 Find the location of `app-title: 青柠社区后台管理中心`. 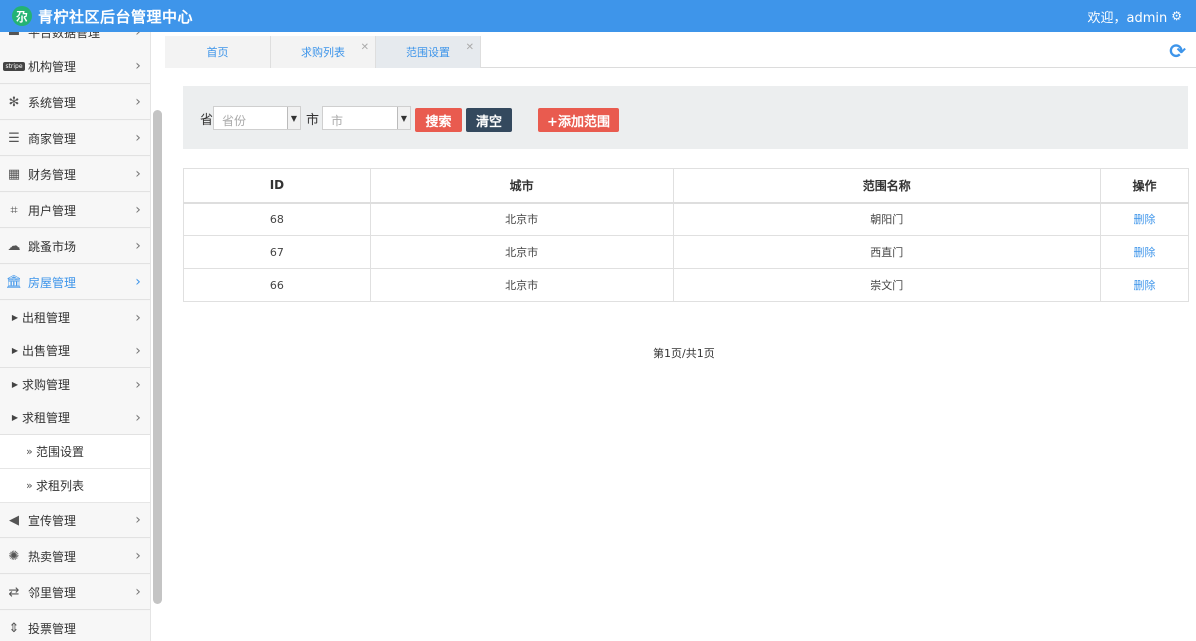

app-title: 青柠社区后台管理中心 is located at coordinates (116, 16).